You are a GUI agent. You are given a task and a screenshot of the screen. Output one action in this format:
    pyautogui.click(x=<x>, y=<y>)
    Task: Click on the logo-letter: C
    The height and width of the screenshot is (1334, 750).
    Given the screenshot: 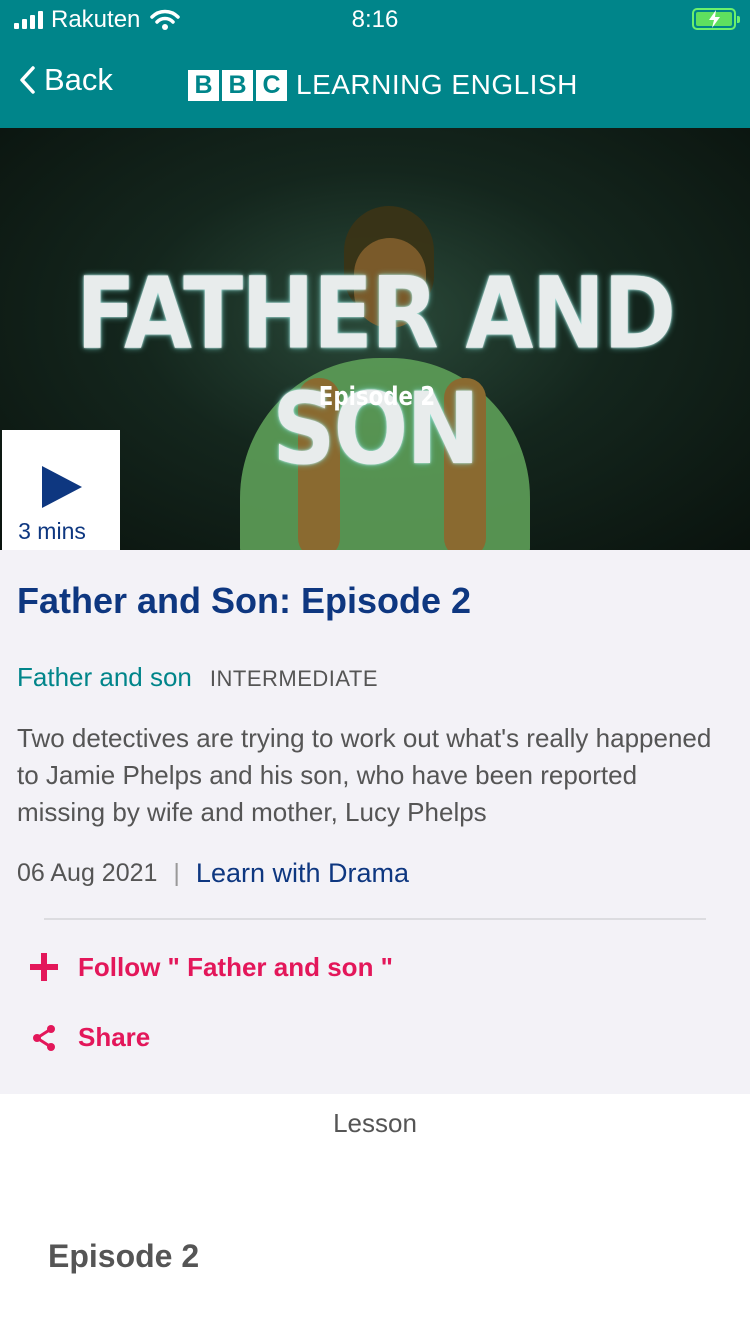 What is the action you would take?
    pyautogui.click(x=271, y=85)
    